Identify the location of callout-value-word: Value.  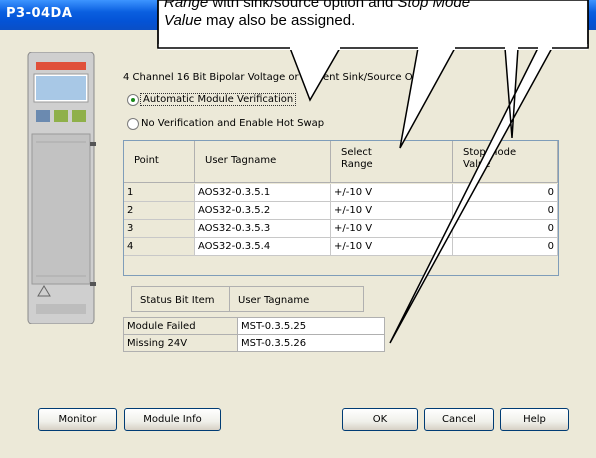
(183, 20).